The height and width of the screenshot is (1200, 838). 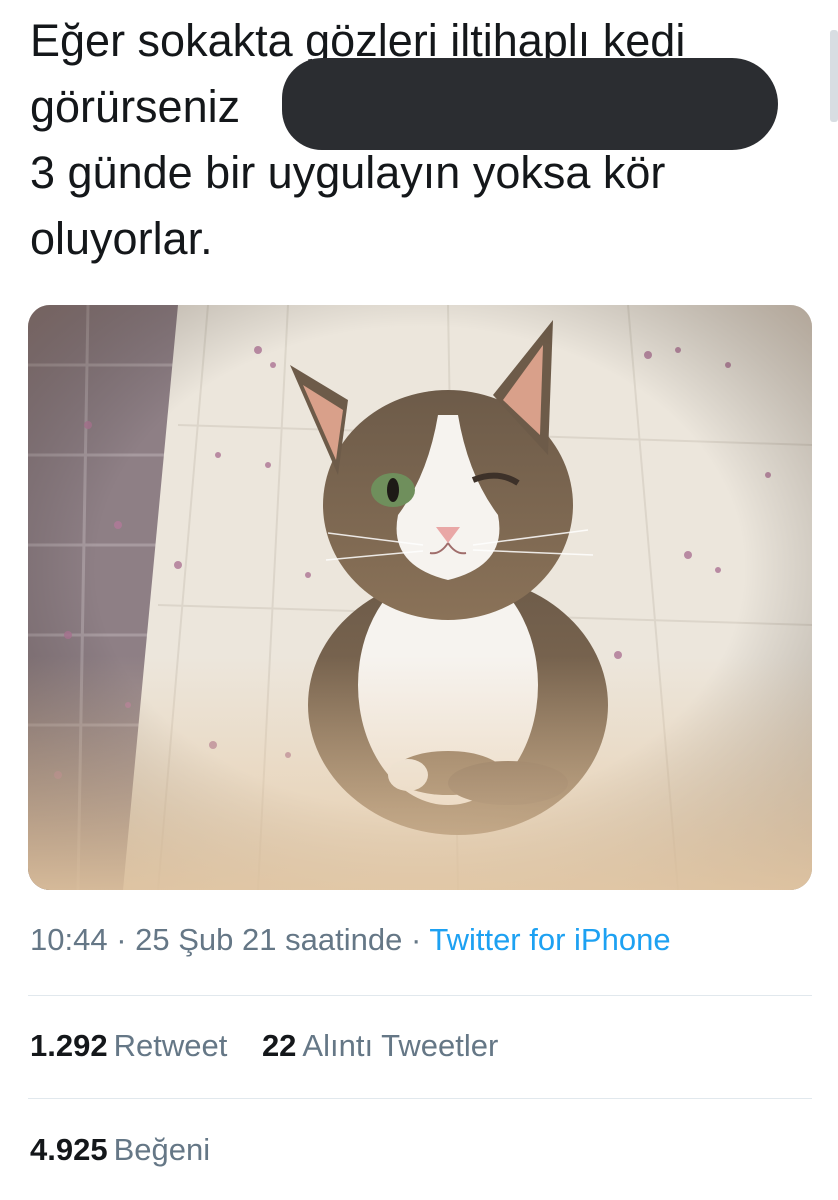 What do you see at coordinates (69, 1045) in the screenshot?
I see `retweets-count: 1.292` at bounding box center [69, 1045].